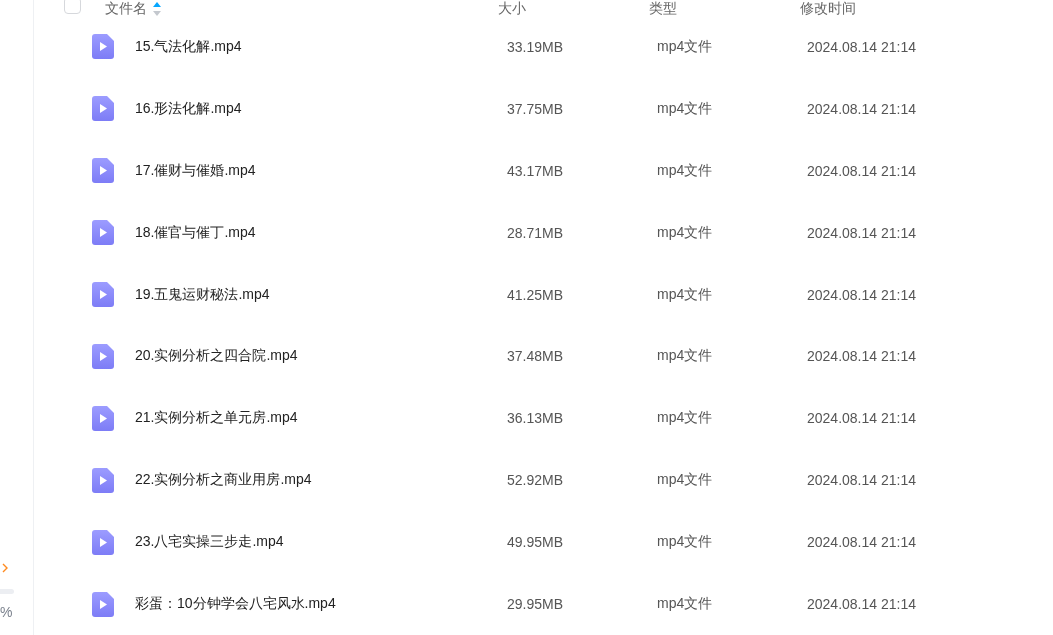 The image size is (1053, 635). I want to click on file-size: 52.92MB, so click(536, 480).